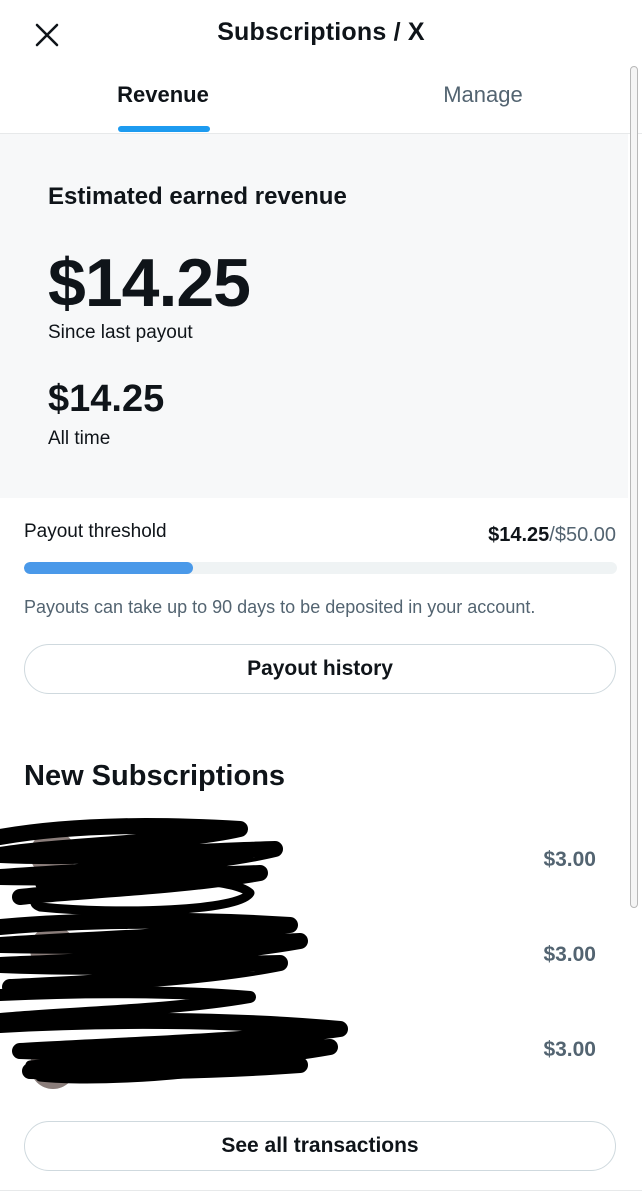 This screenshot has height=1200, width=642. What do you see at coordinates (149, 283) in the screenshot?
I see `since-last-payout-amount: $14.25` at bounding box center [149, 283].